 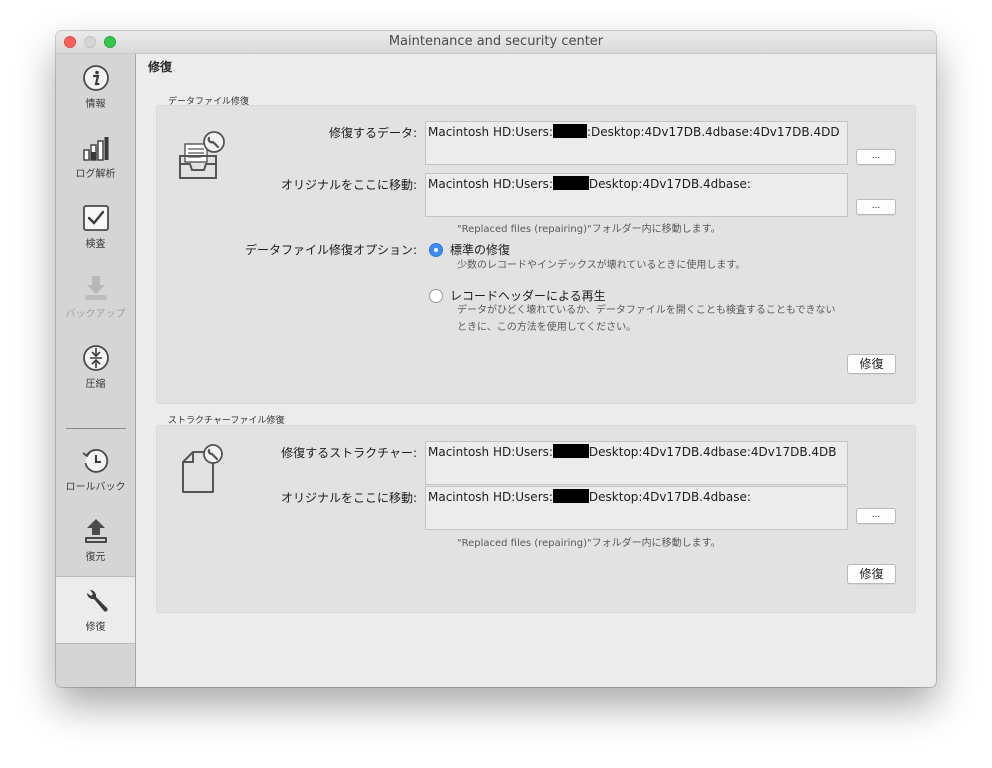 What do you see at coordinates (712, 452) in the screenshot?
I see `path-suffix: Desktop:4Dv17DB.4dbase:4Dv17DB.4DB` at bounding box center [712, 452].